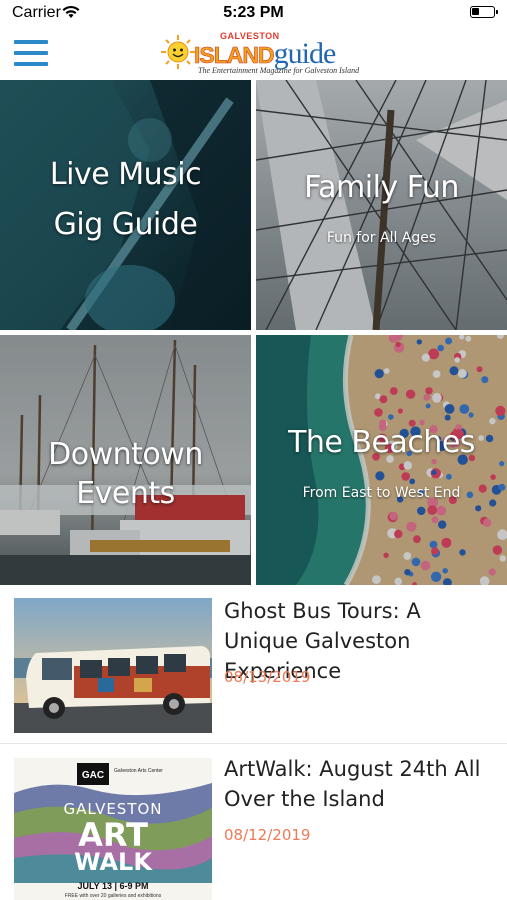 The image size is (507, 900). I want to click on logo-island-text: ISLAND, so click(234, 55).